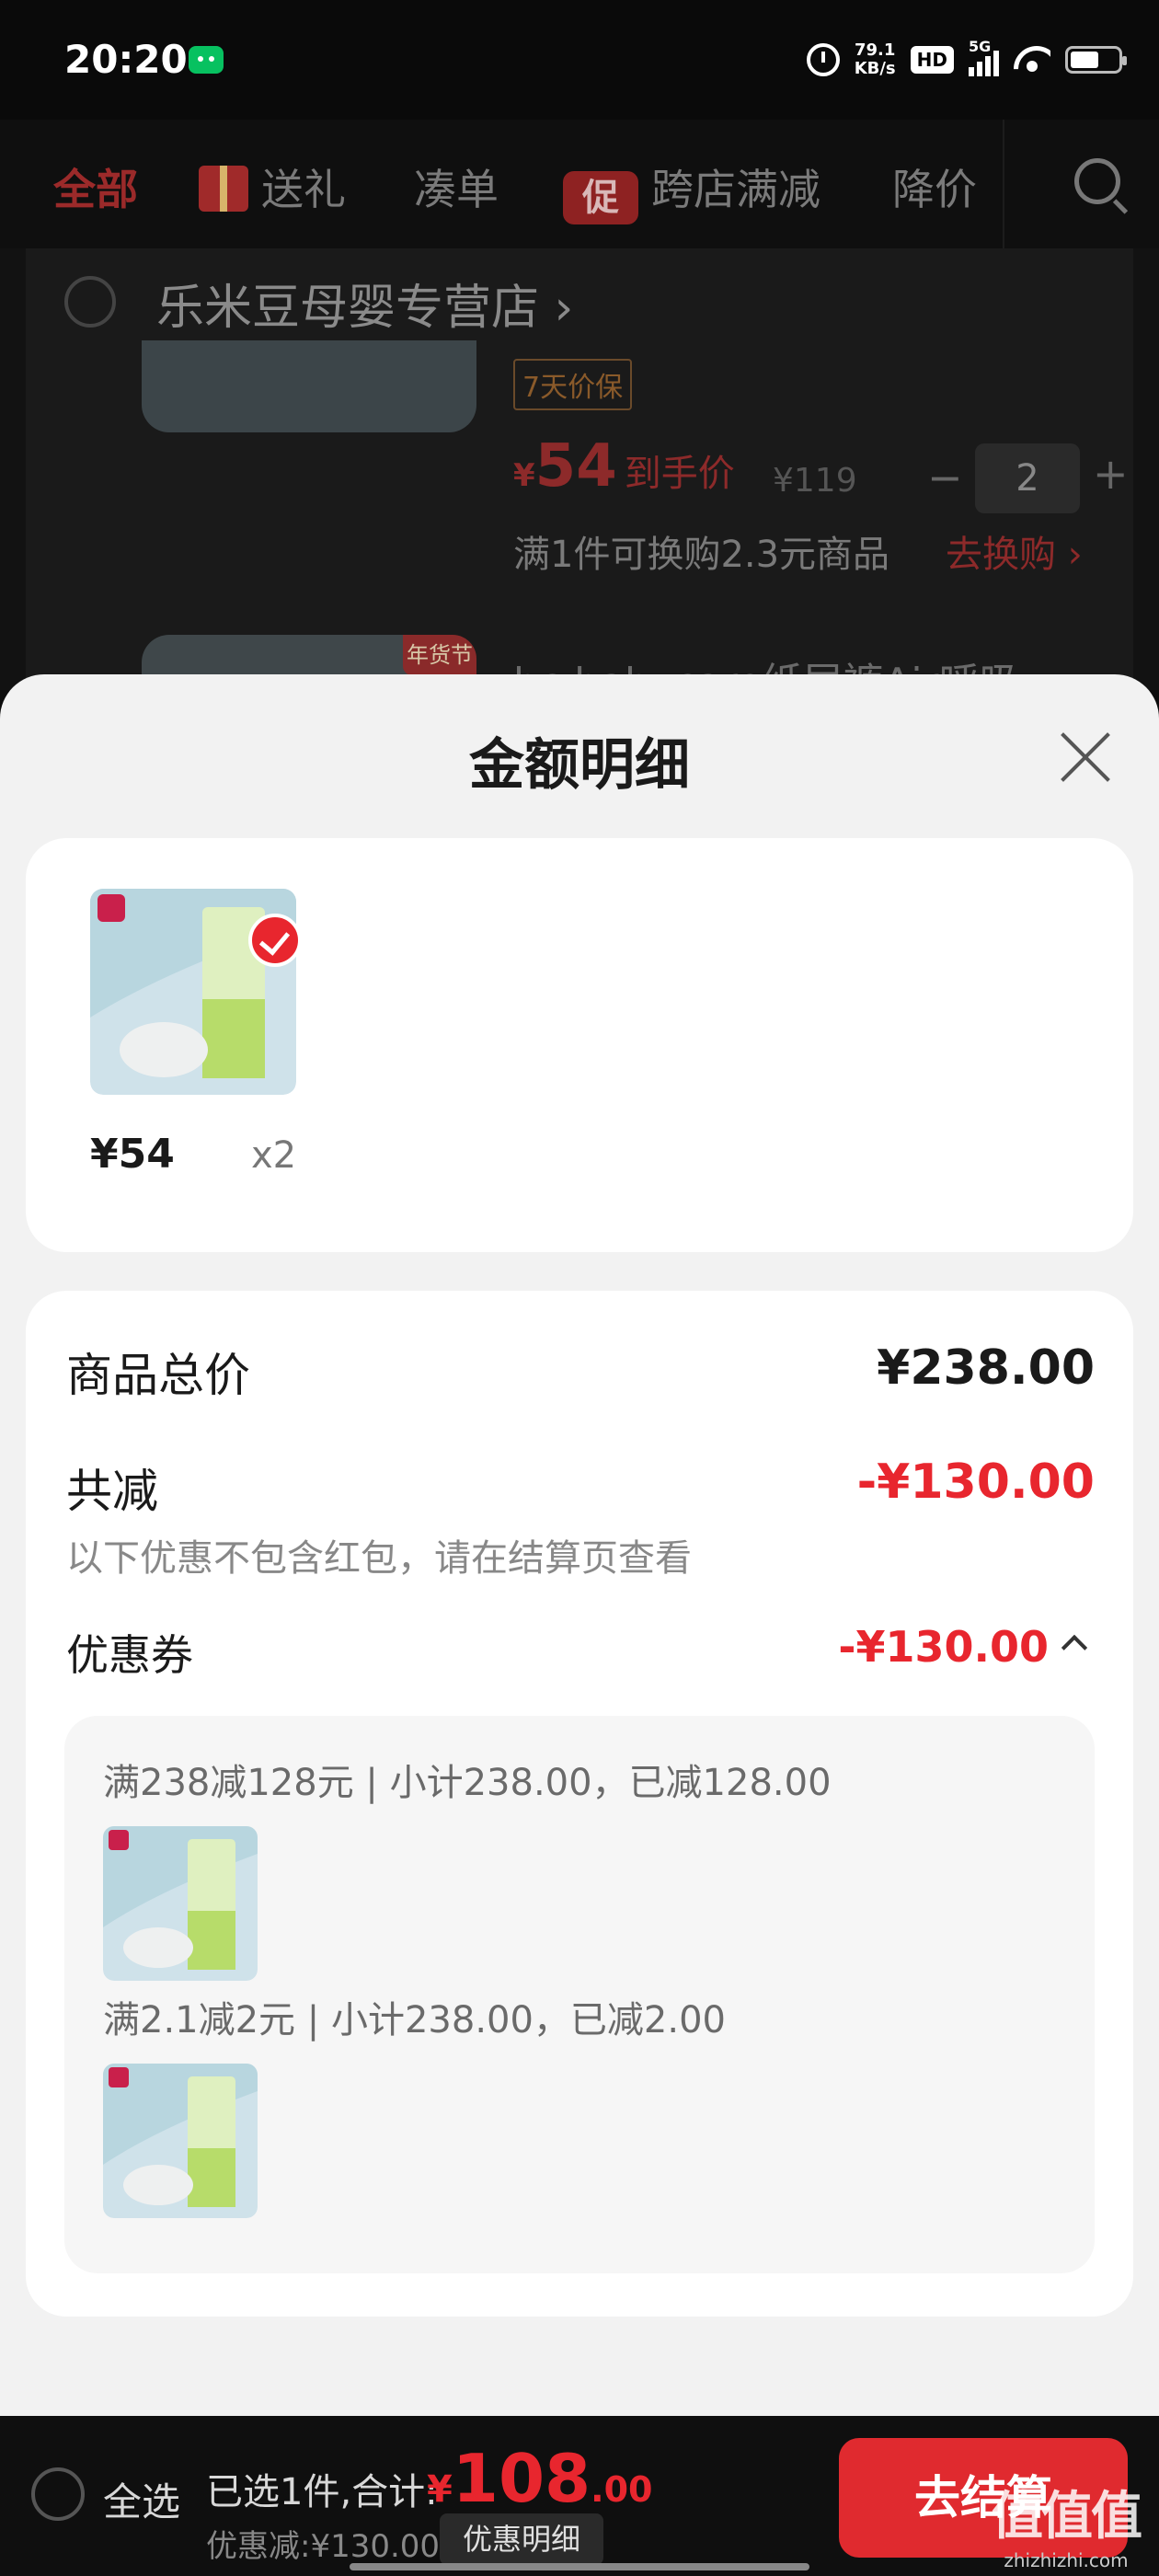 Image resolution: width=1159 pixels, height=2576 pixels. Describe the element at coordinates (129, 1655) in the screenshot. I see `coupon-label: 优惠券` at that location.